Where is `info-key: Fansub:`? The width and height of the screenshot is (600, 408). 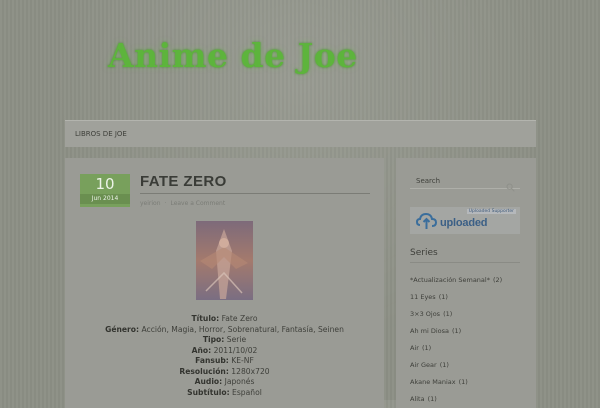
info-key: Fansub: is located at coordinates (212, 360).